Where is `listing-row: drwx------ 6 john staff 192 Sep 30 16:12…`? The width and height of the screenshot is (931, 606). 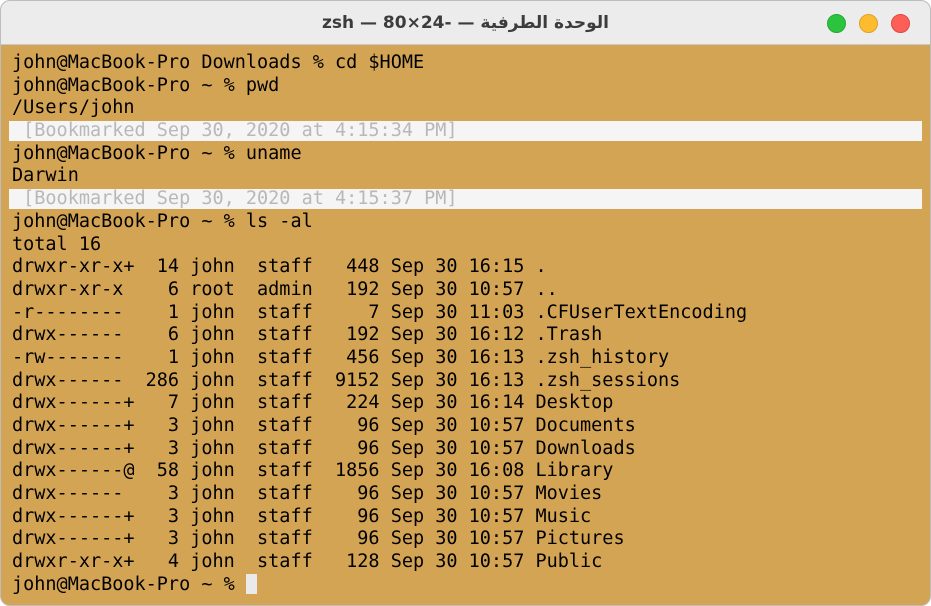 listing-row: drwx------ 6 john staff 192 Sep 30 16:12… is located at coordinates (307, 335).